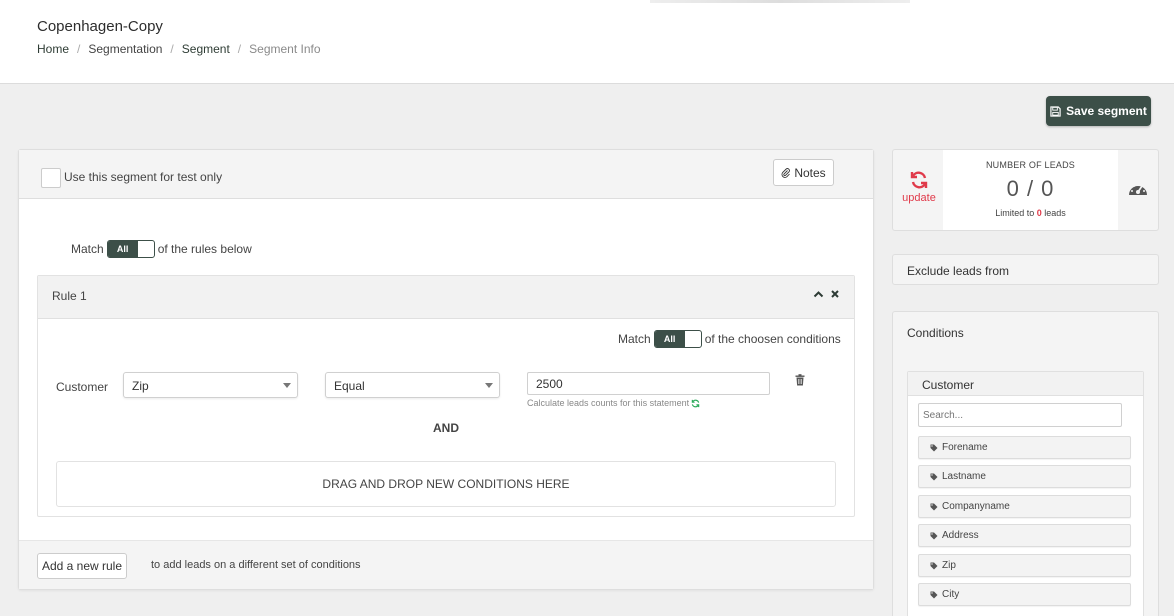 Image resolution: width=1174 pixels, height=616 pixels. What do you see at coordinates (1138, 189) in the screenshot?
I see `dashboard-gauge-icon` at bounding box center [1138, 189].